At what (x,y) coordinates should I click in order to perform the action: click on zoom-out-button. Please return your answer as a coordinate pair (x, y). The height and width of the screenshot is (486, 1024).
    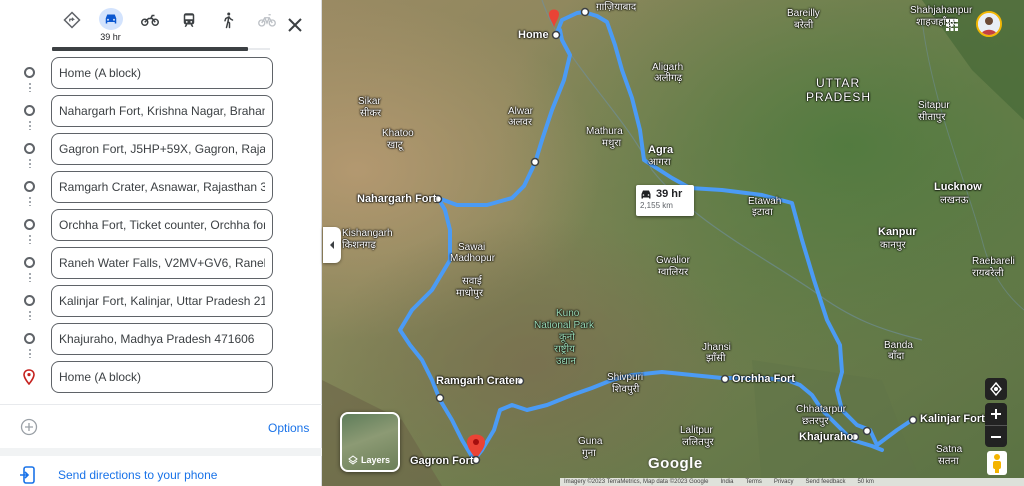
    Looking at the image, I should click on (996, 436).